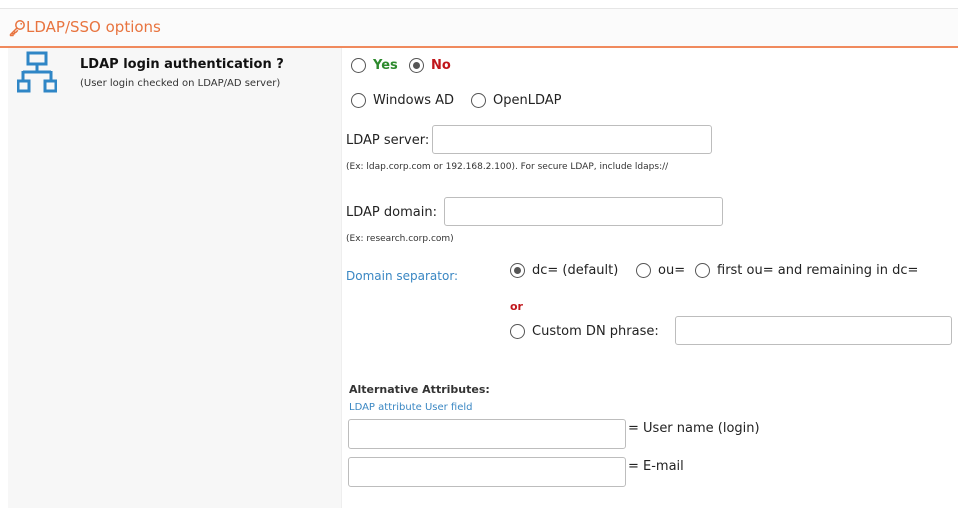 This screenshot has height=508, width=958. Describe the element at coordinates (517, 331) in the screenshot. I see `custom-dn-radio` at that location.